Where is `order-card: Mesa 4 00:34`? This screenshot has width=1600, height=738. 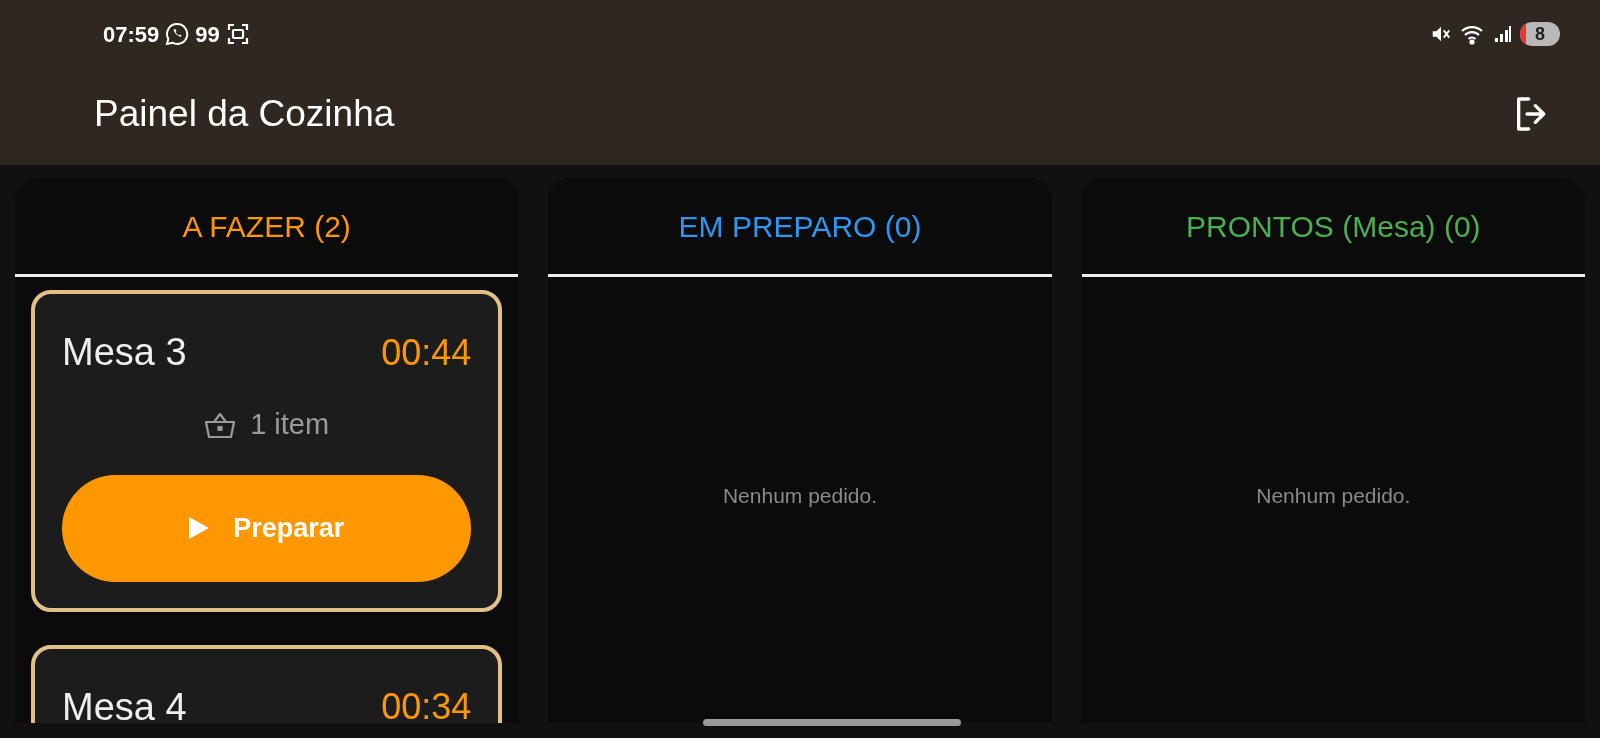
order-card: Mesa 4 00:34 is located at coordinates (267, 683).